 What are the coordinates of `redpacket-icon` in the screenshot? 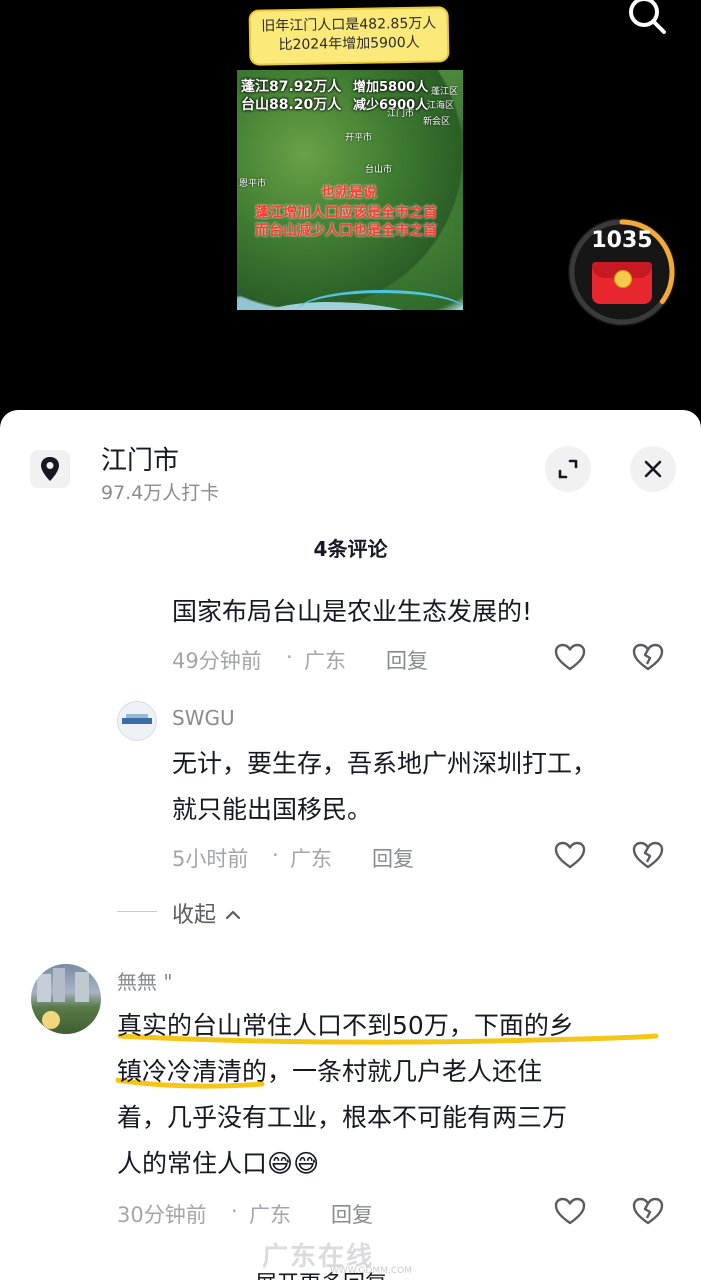 It's located at (622, 283).